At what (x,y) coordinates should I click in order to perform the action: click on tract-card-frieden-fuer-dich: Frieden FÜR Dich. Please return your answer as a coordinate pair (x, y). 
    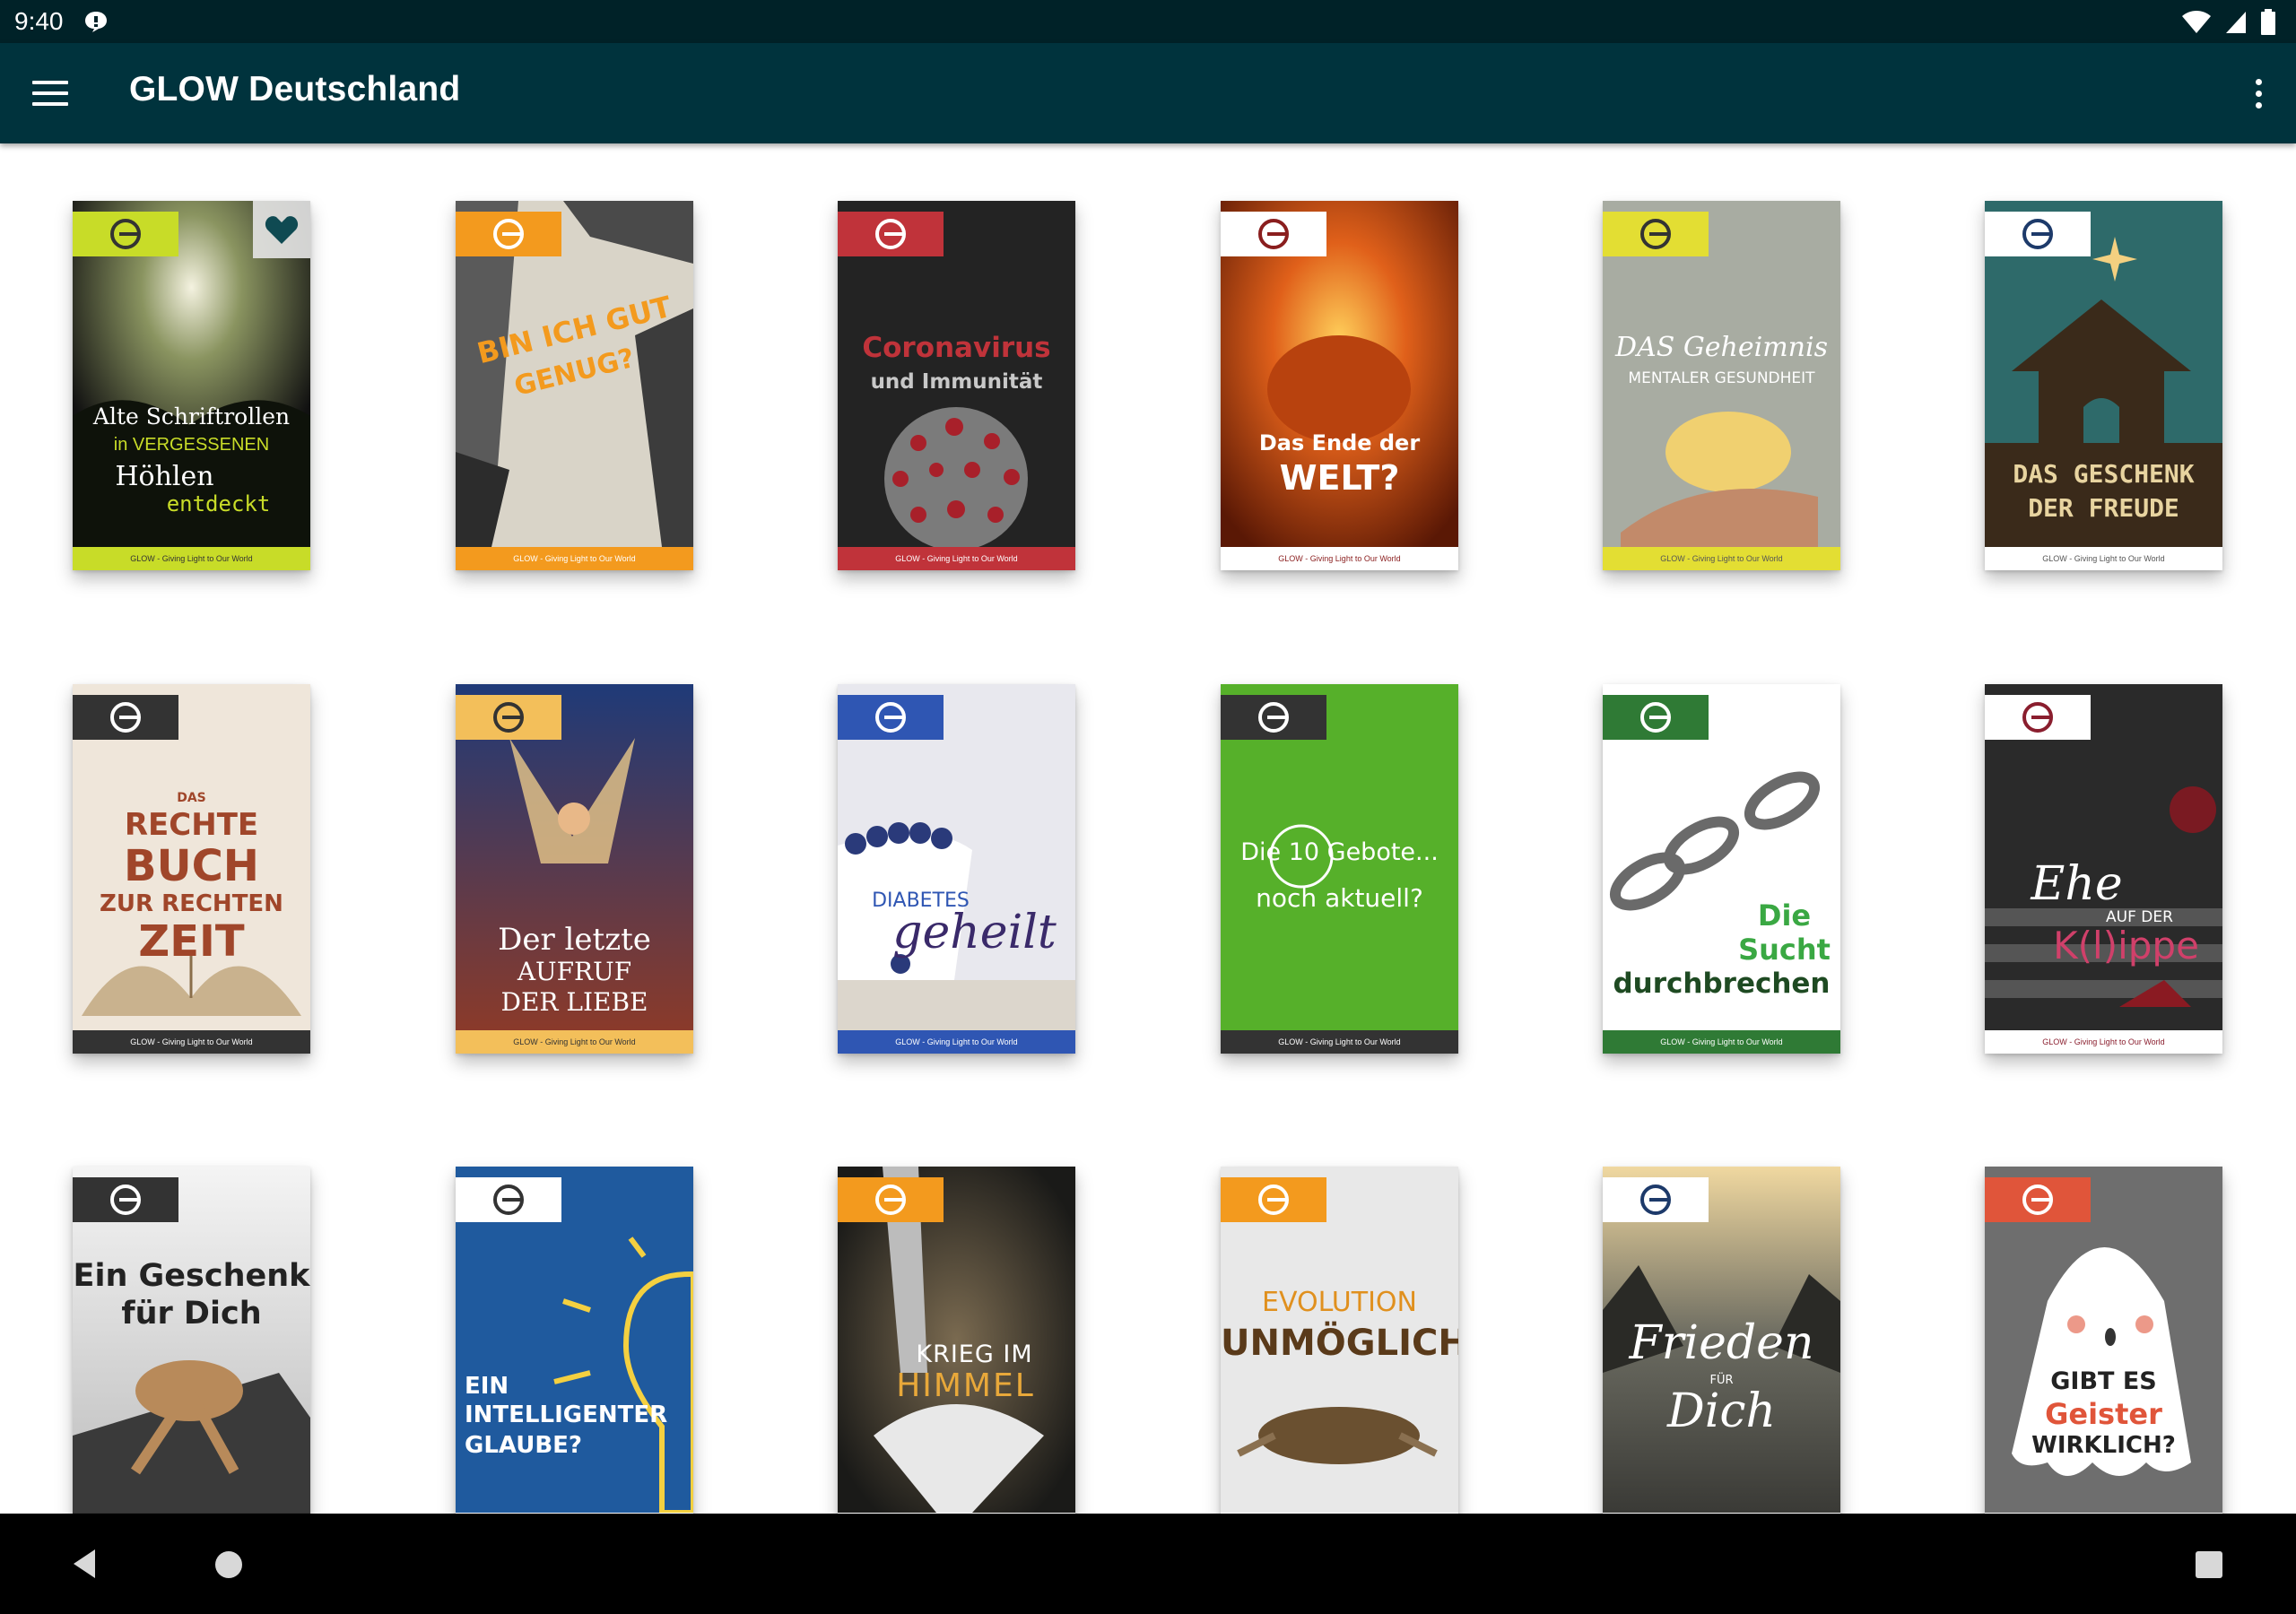
    Looking at the image, I should click on (1721, 1340).